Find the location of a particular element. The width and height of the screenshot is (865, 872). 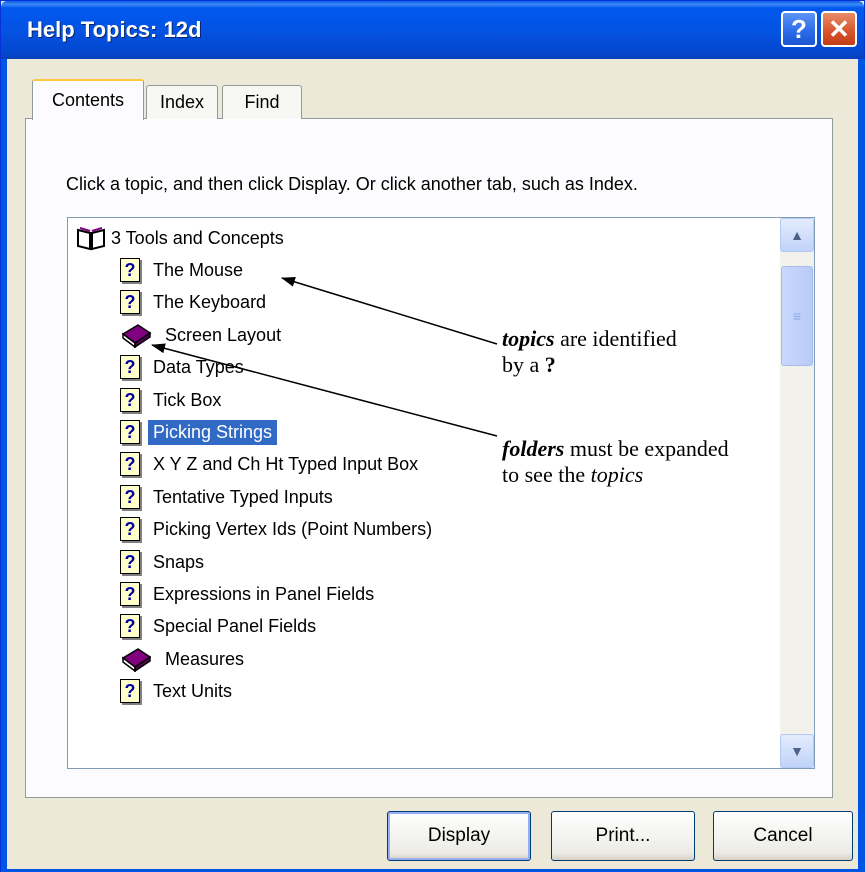

tree-item: ? The Keyboard is located at coordinates (195, 302).